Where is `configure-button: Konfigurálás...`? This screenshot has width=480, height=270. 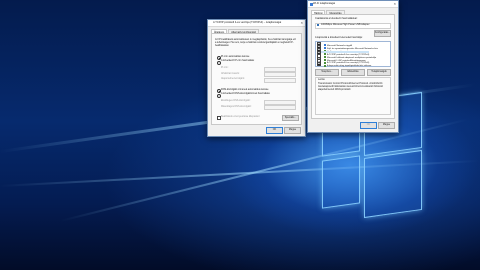
configure-button: Konfigurálás... is located at coordinates (382, 33).